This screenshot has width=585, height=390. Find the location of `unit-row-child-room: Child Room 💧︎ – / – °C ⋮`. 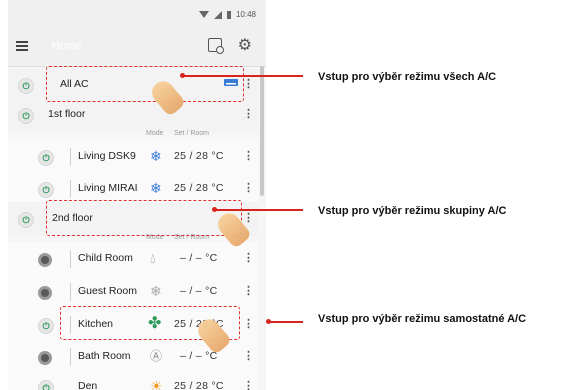

unit-row-child-room: Child Room 💧︎ – / – °C ⋮ is located at coordinates (133, 259).